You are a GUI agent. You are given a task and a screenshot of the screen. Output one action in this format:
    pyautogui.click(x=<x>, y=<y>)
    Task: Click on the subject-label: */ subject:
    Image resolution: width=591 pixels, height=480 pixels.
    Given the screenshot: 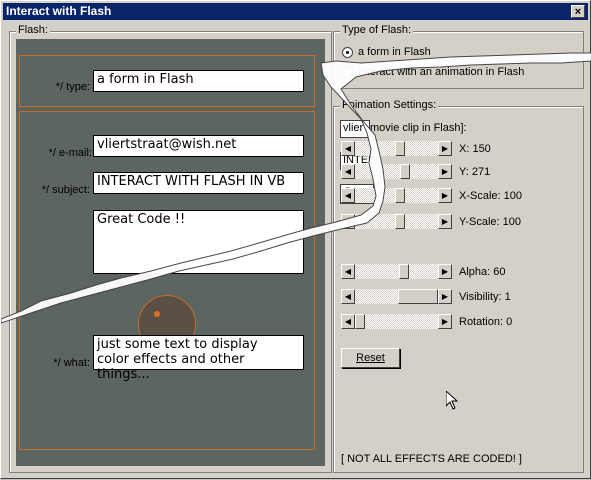 What is the action you would take?
    pyautogui.click(x=65, y=190)
    